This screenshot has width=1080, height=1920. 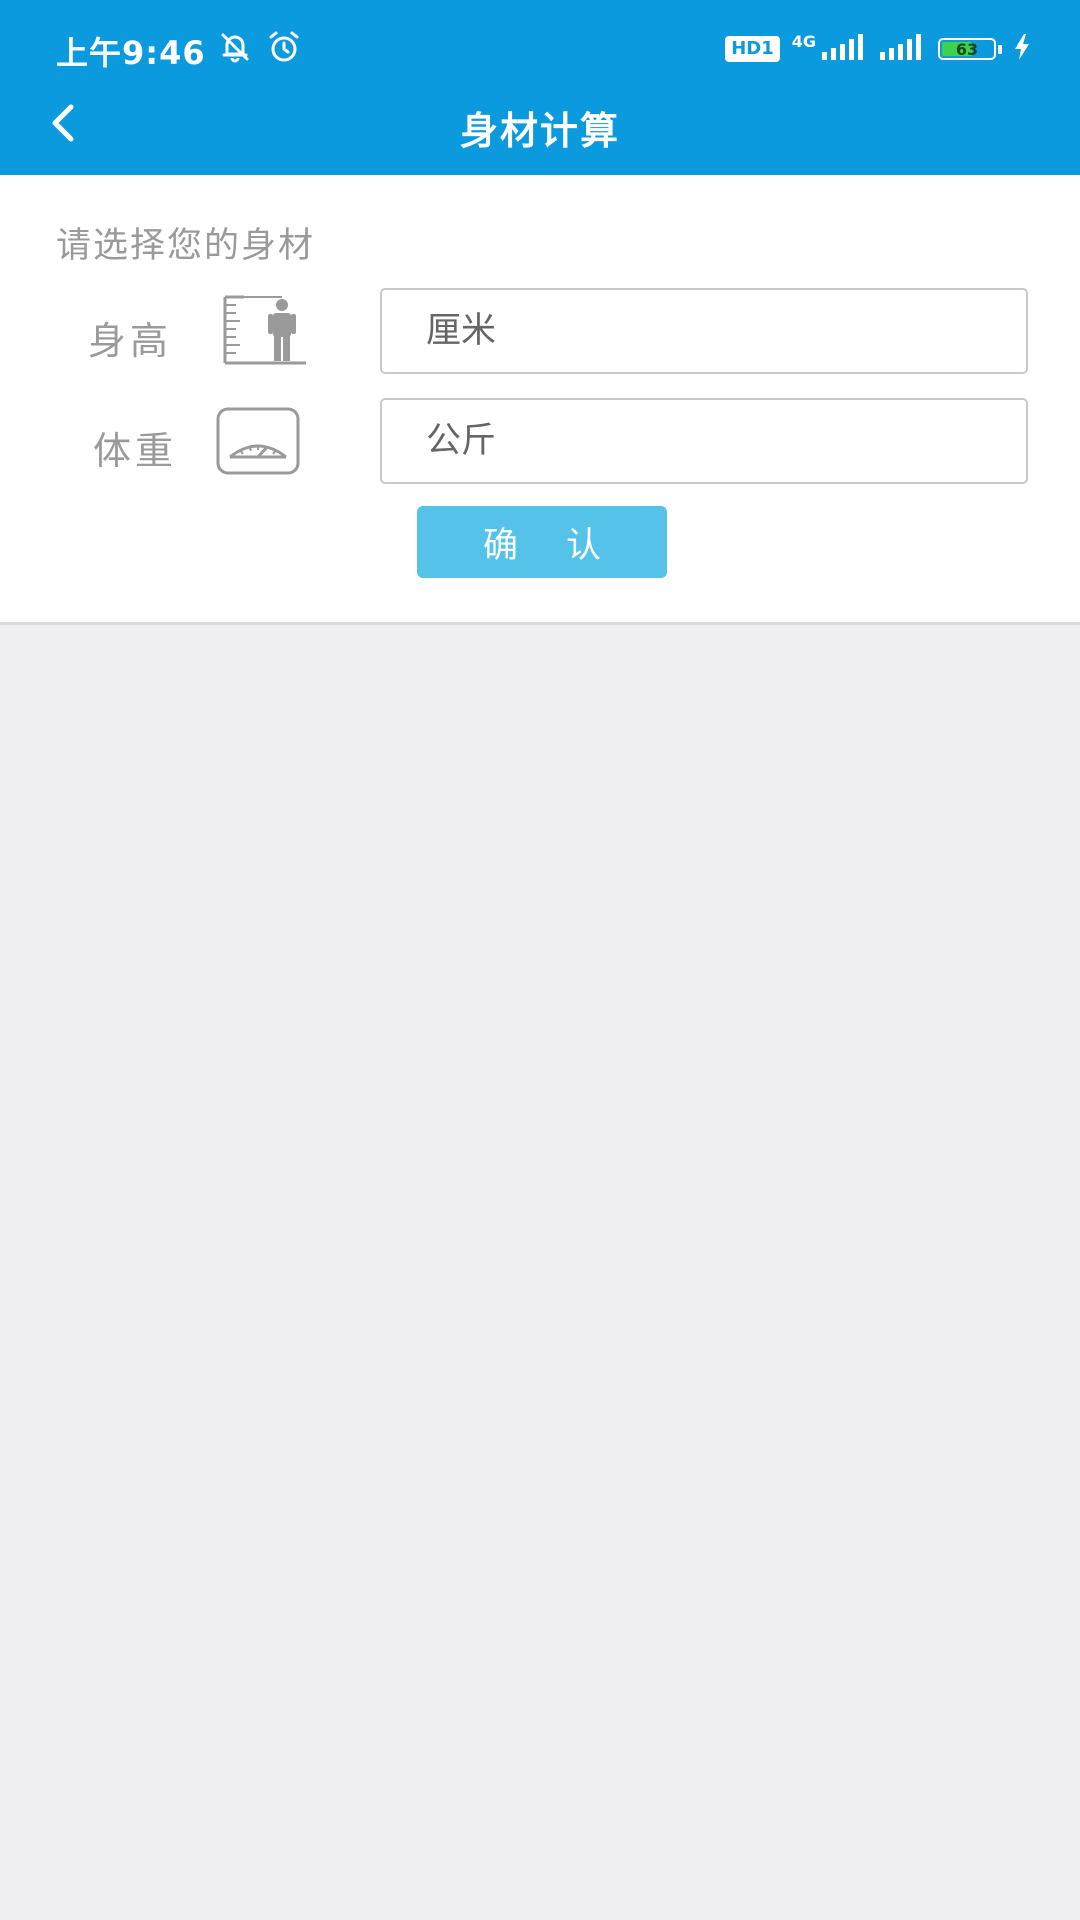 What do you see at coordinates (1000, 49) in the screenshot?
I see `battery-tip` at bounding box center [1000, 49].